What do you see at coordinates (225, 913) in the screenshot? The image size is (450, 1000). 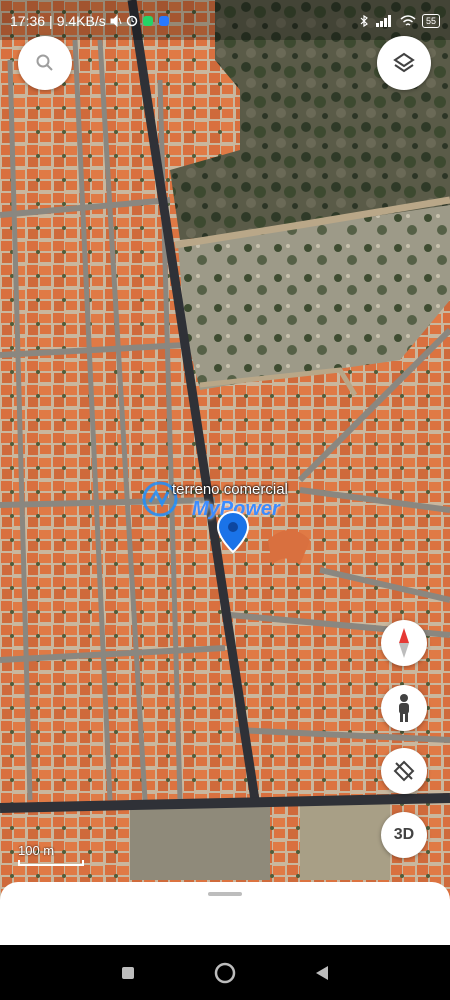 I see `bottom-sheet` at bounding box center [225, 913].